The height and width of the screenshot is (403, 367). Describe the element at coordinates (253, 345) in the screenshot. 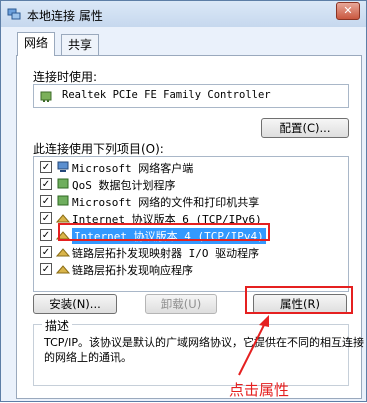

I see `annotation-arrow` at that location.